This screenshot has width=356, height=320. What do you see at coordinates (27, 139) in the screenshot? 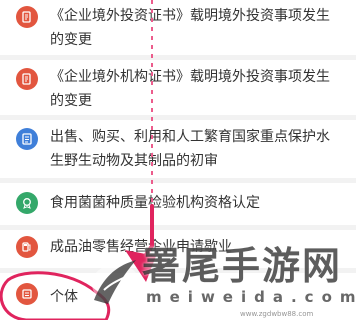
I see `document-icon` at bounding box center [27, 139].